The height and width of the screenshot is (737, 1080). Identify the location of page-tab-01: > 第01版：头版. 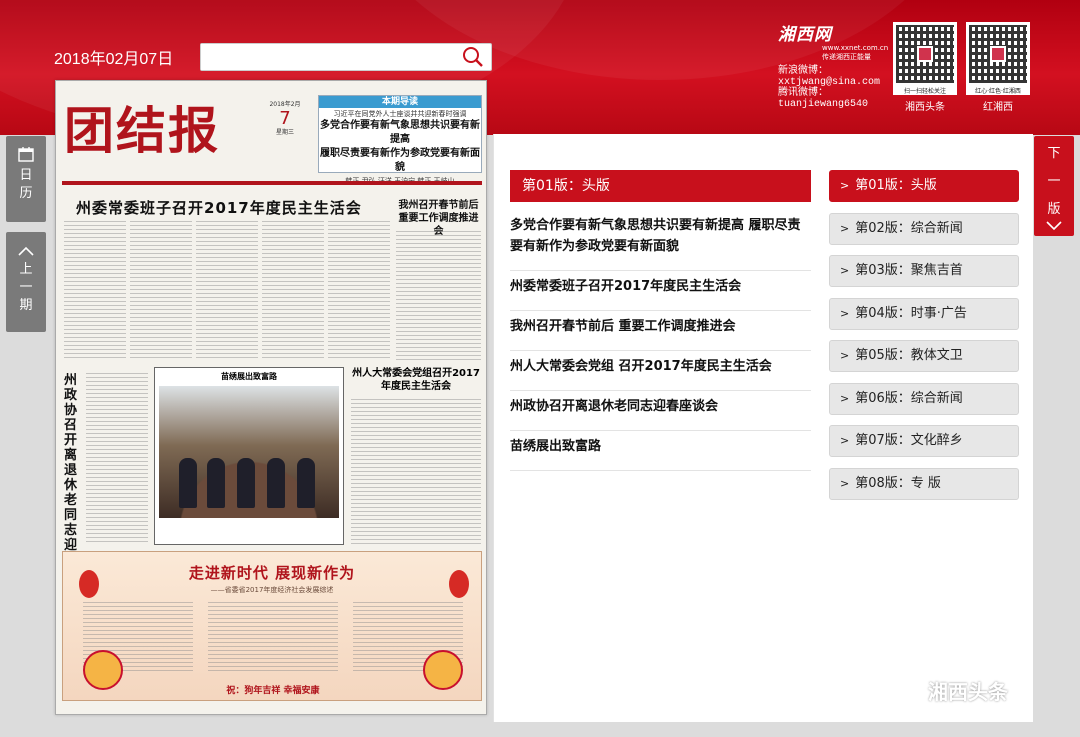
(924, 186).